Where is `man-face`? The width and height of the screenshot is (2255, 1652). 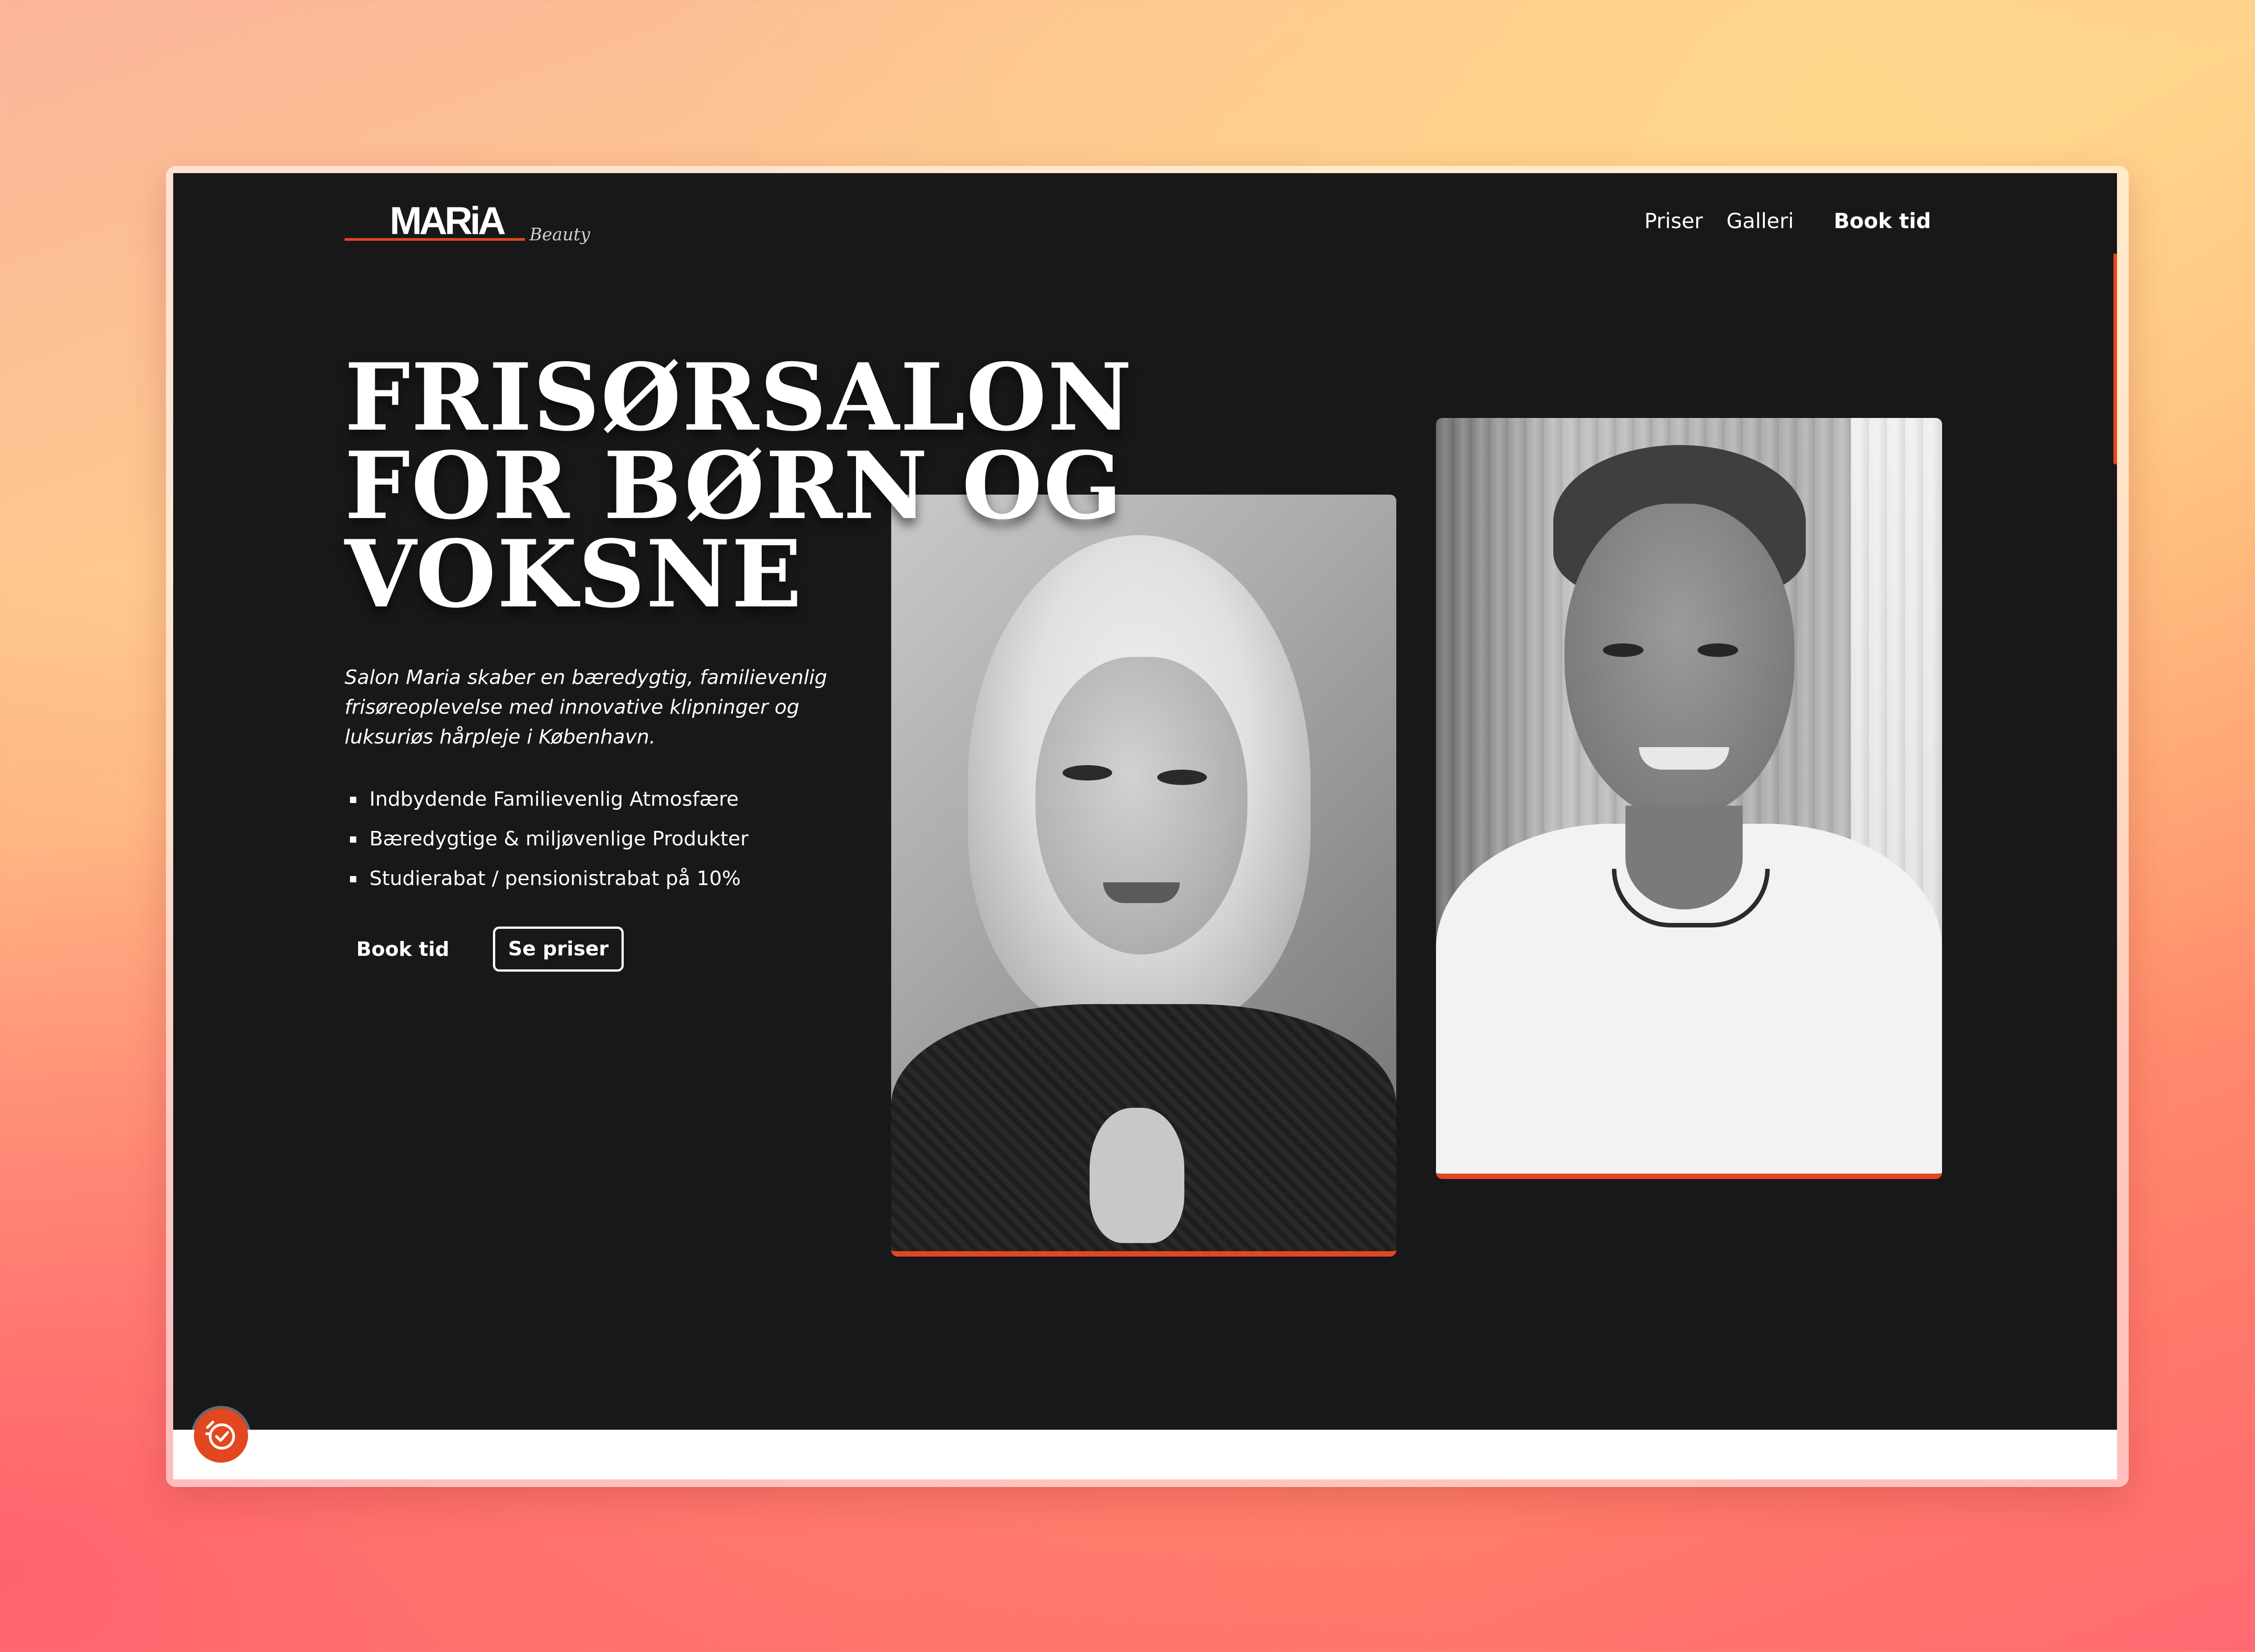 man-face is located at coordinates (1680, 662).